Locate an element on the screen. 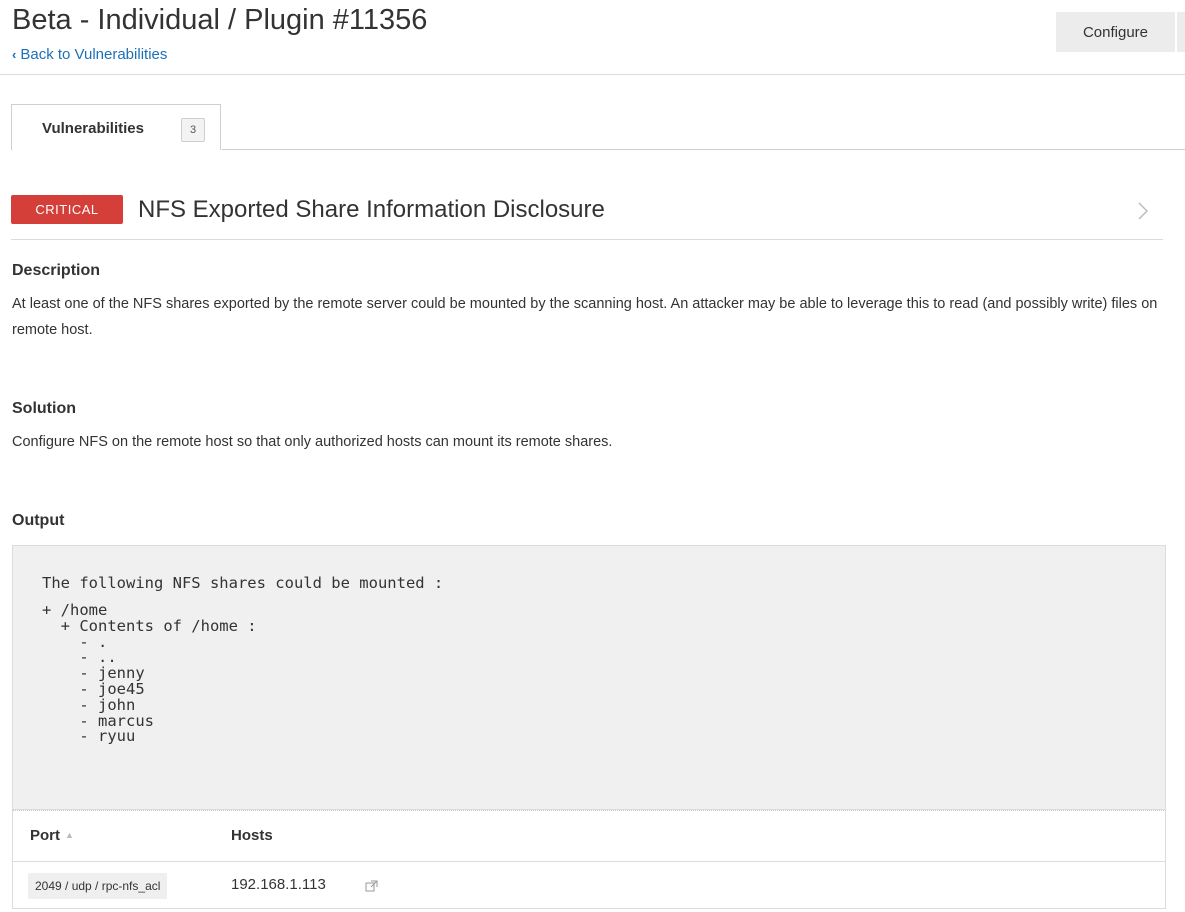 The image size is (1185, 912). back-link-label: Back to Vulnerabilities is located at coordinates (94, 54).